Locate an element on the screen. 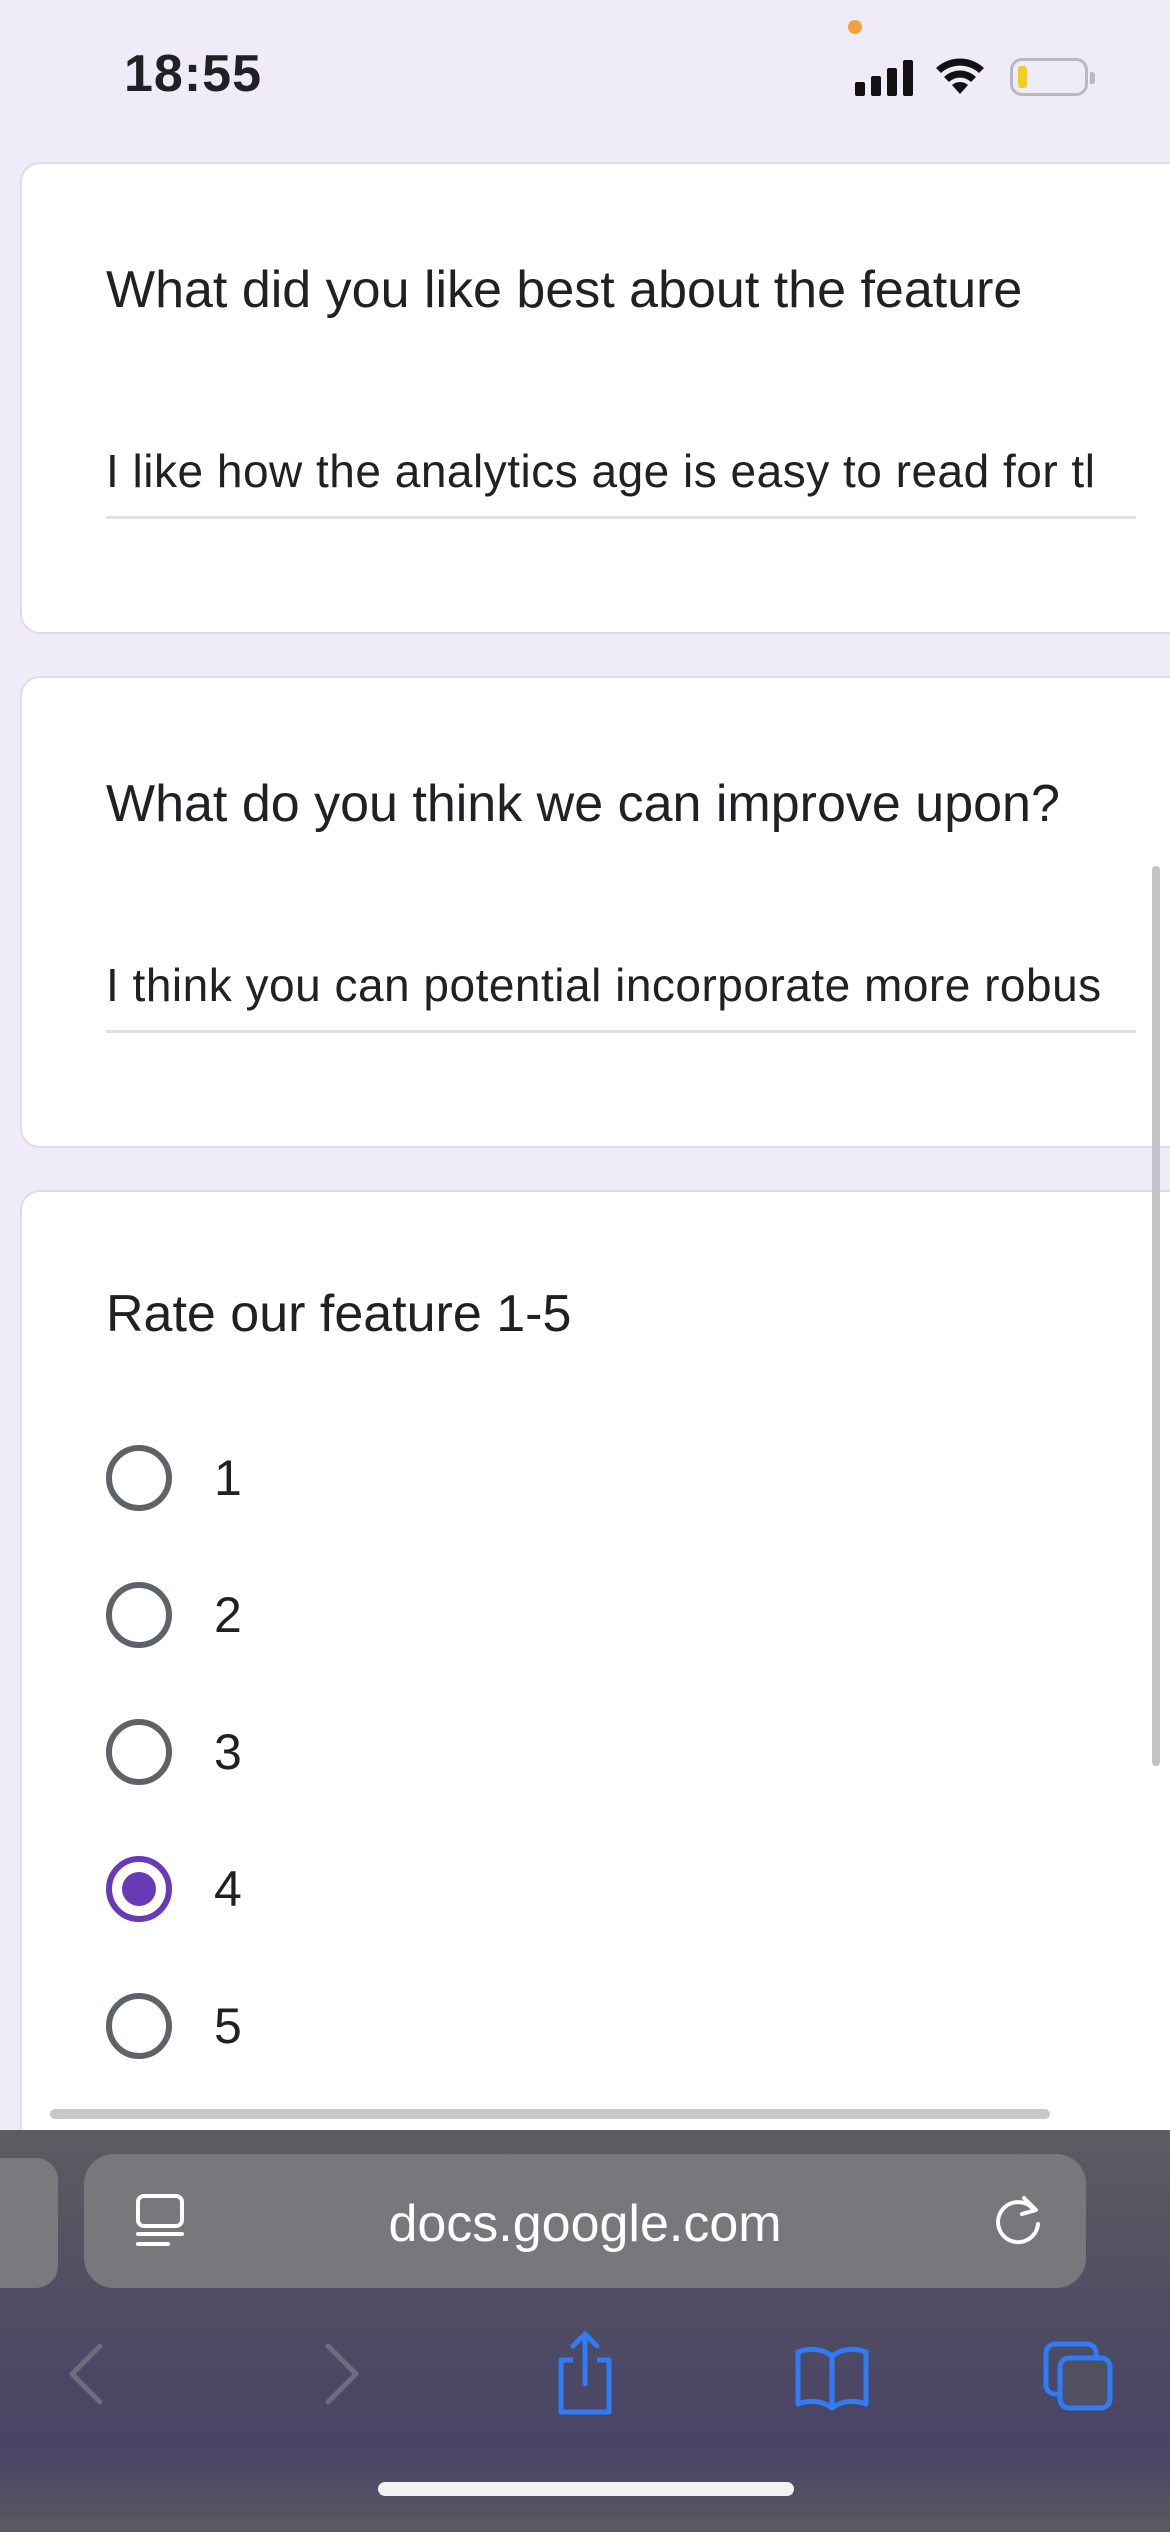 This screenshot has height=2532, width=1170. rating-option-label: 4 is located at coordinates (228, 1889).